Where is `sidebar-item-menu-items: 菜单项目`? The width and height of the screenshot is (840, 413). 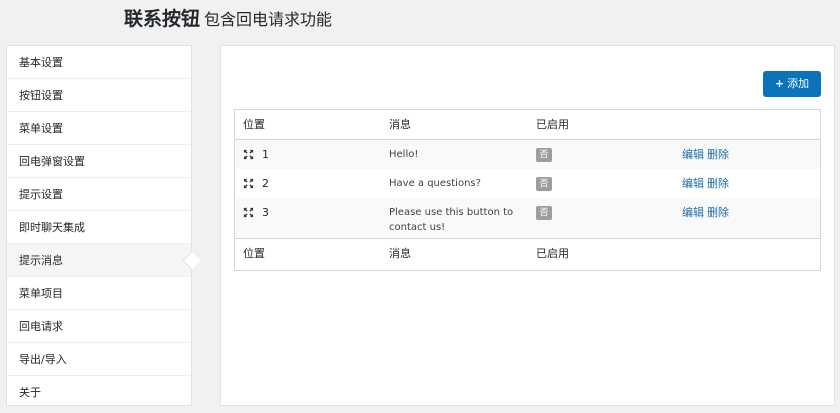
sidebar-item-menu-items: 菜单项目 is located at coordinates (99, 293).